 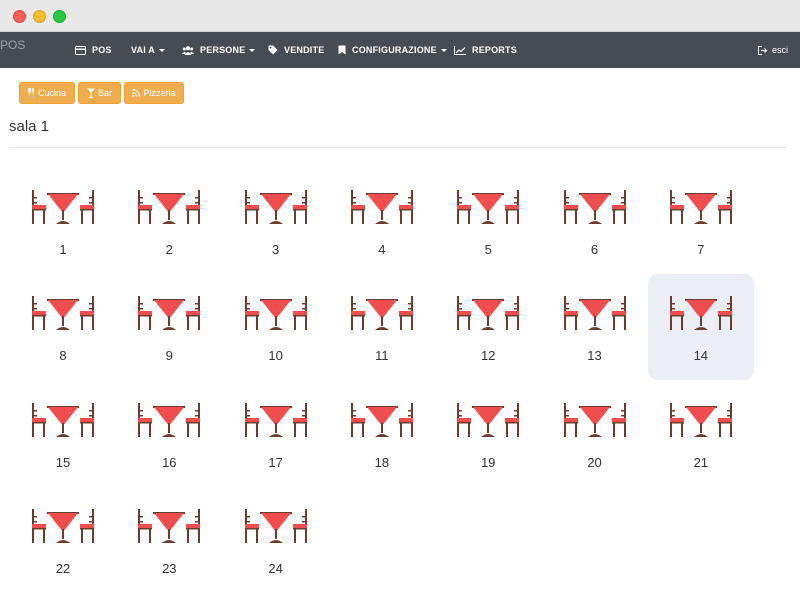 I want to click on table-number: 12, so click(x=488, y=356).